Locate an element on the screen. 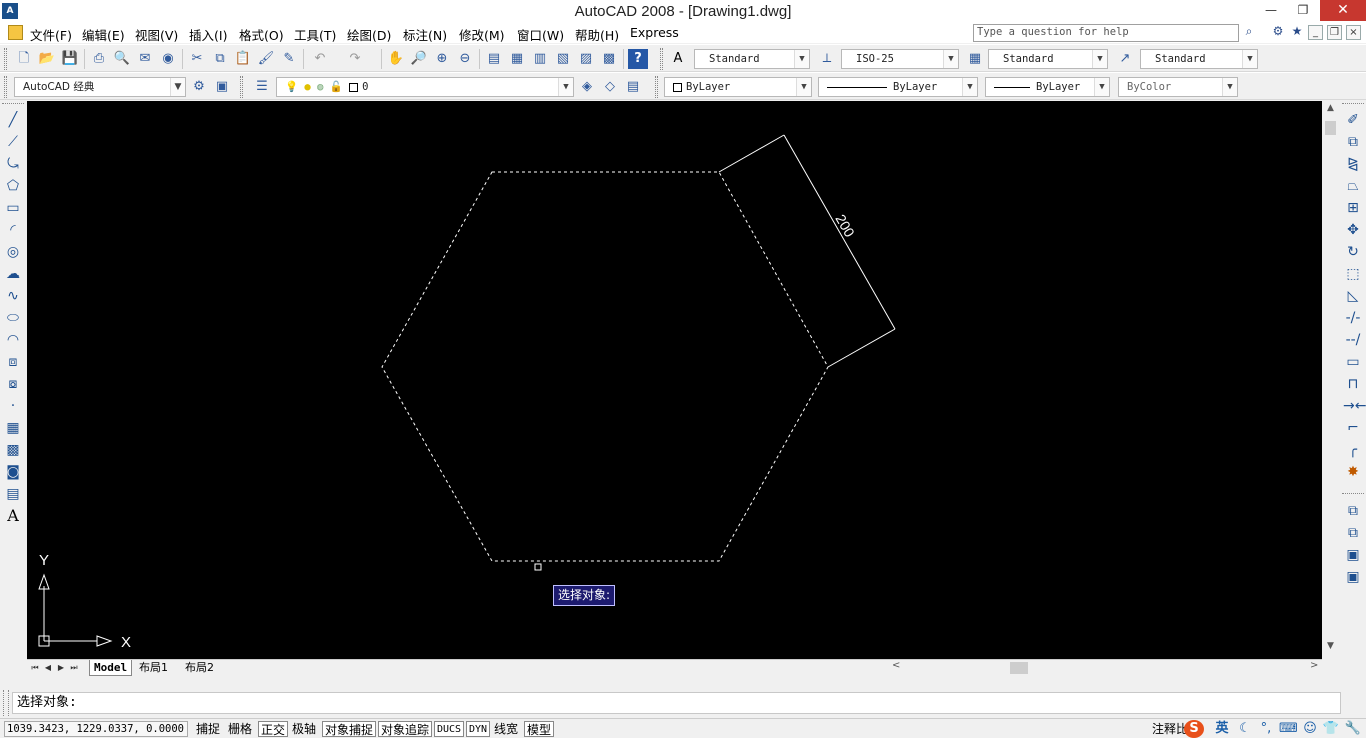  menu-view: 视图(V) is located at coordinates (156, 34).